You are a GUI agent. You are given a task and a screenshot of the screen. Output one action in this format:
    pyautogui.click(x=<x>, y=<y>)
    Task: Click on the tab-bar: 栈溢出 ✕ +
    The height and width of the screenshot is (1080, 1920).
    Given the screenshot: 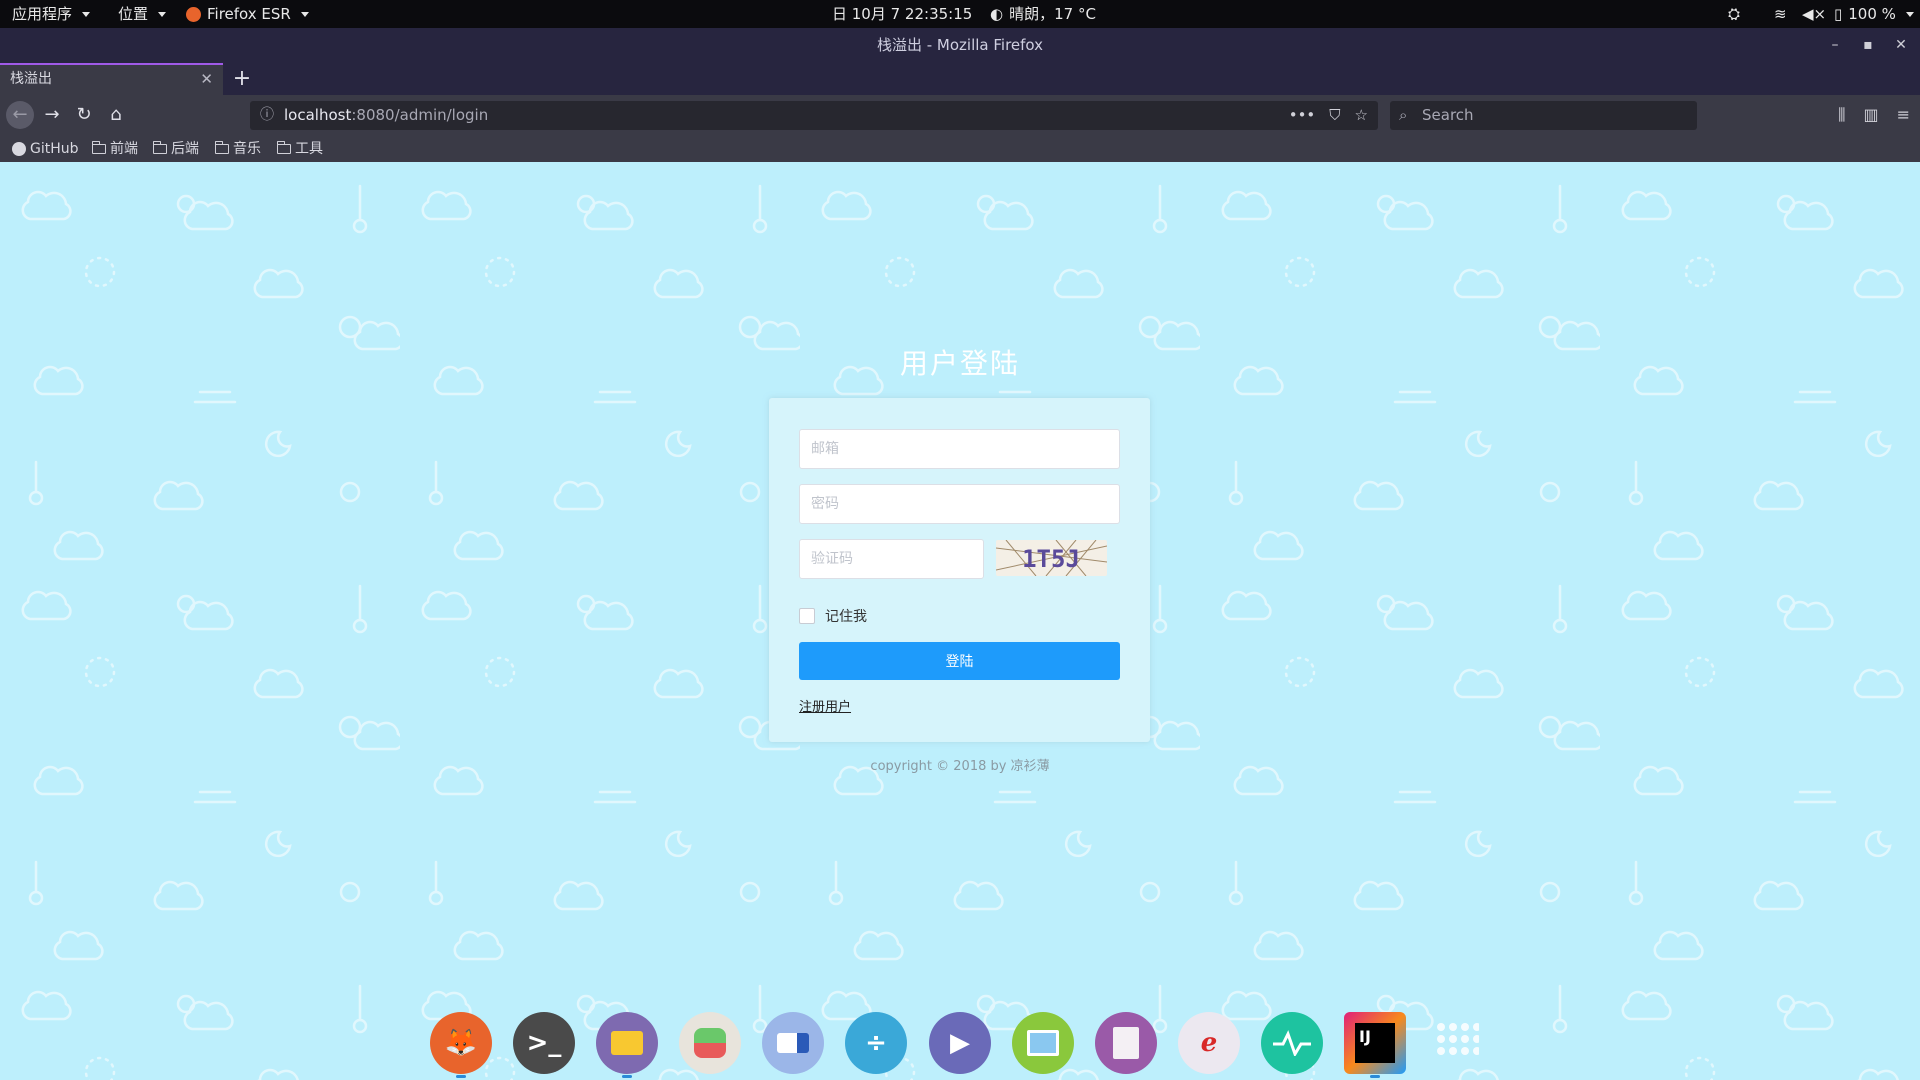 What is the action you would take?
    pyautogui.click(x=960, y=79)
    